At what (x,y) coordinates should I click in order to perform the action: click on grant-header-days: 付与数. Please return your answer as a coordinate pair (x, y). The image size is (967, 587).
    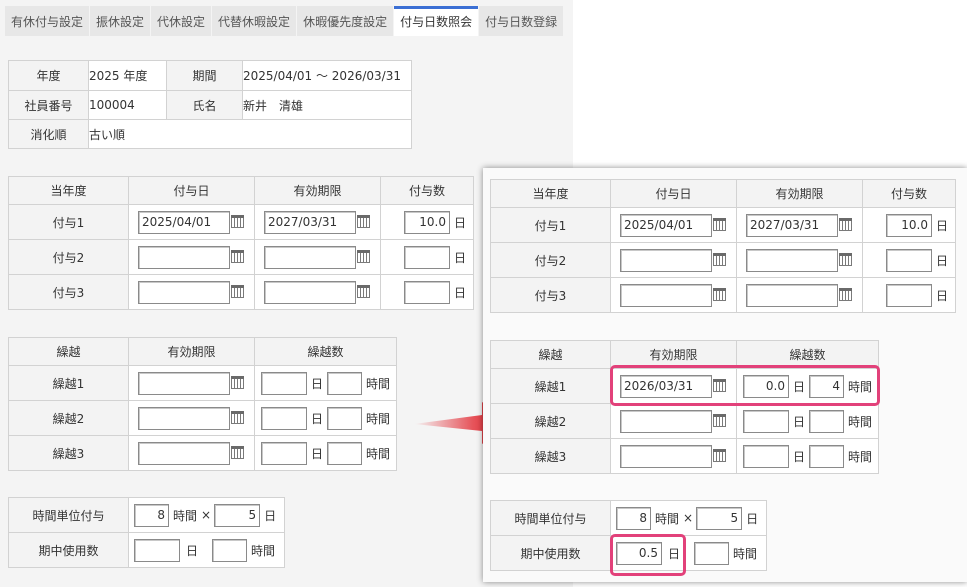
    Looking at the image, I should click on (909, 193).